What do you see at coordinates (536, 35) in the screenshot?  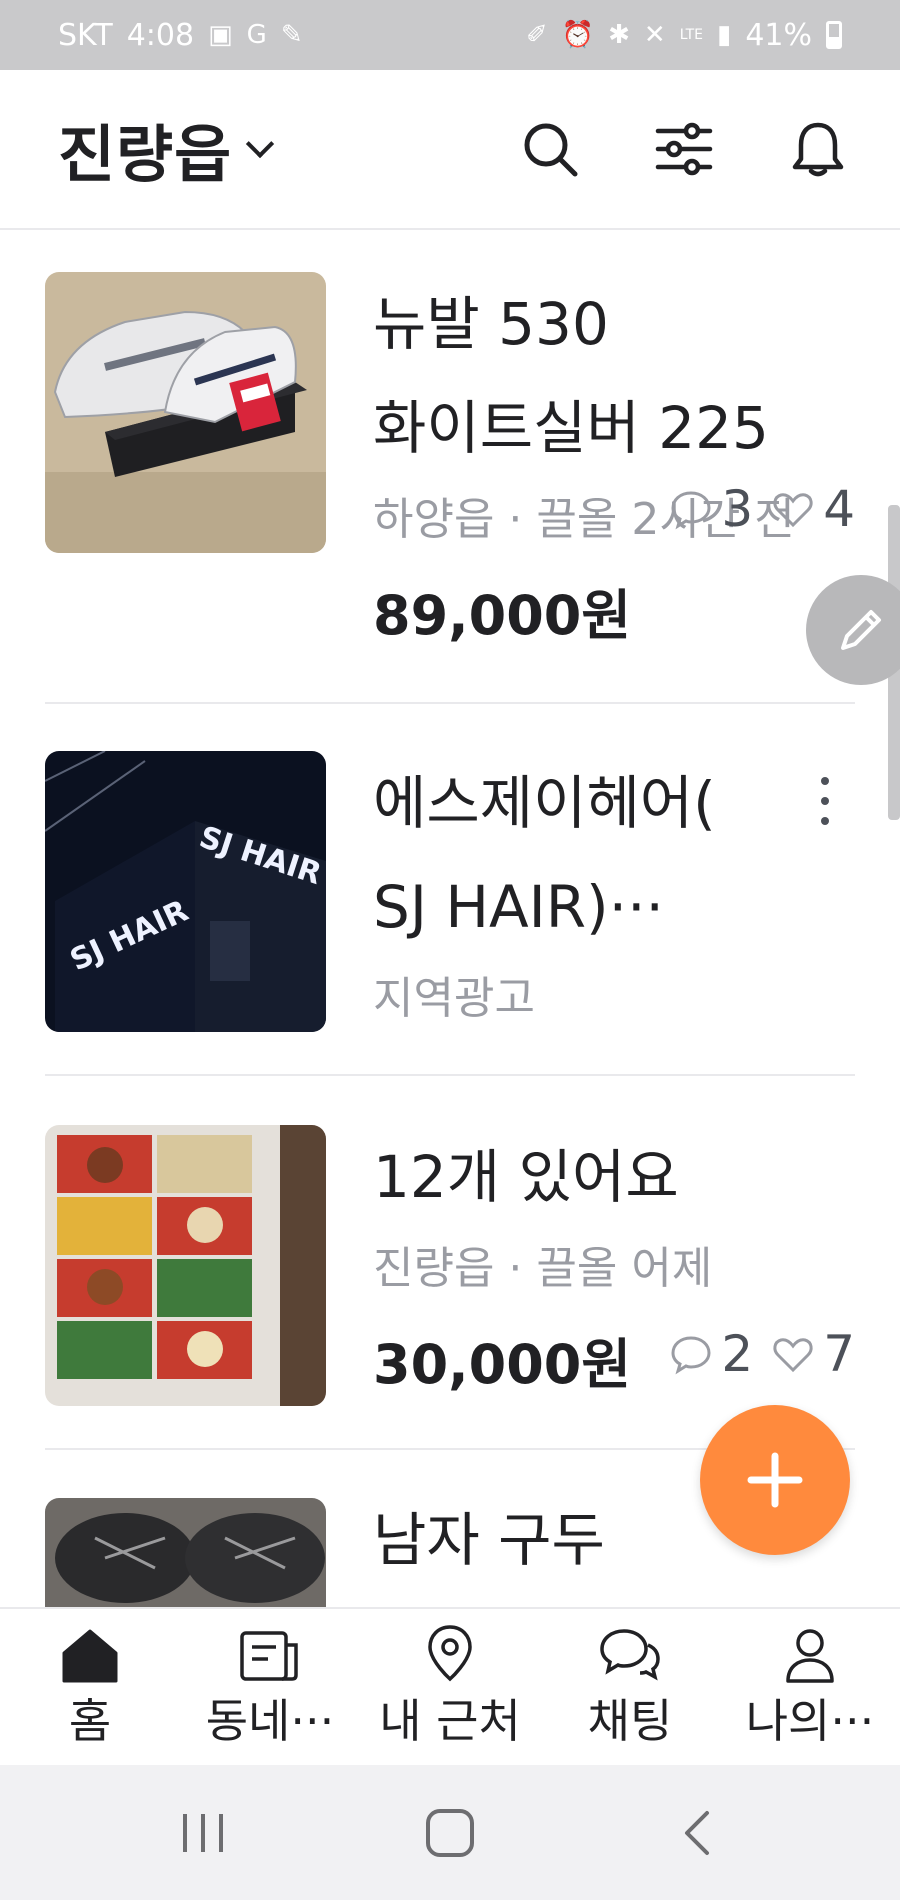 I see `no-disturb-icon: ✐` at bounding box center [536, 35].